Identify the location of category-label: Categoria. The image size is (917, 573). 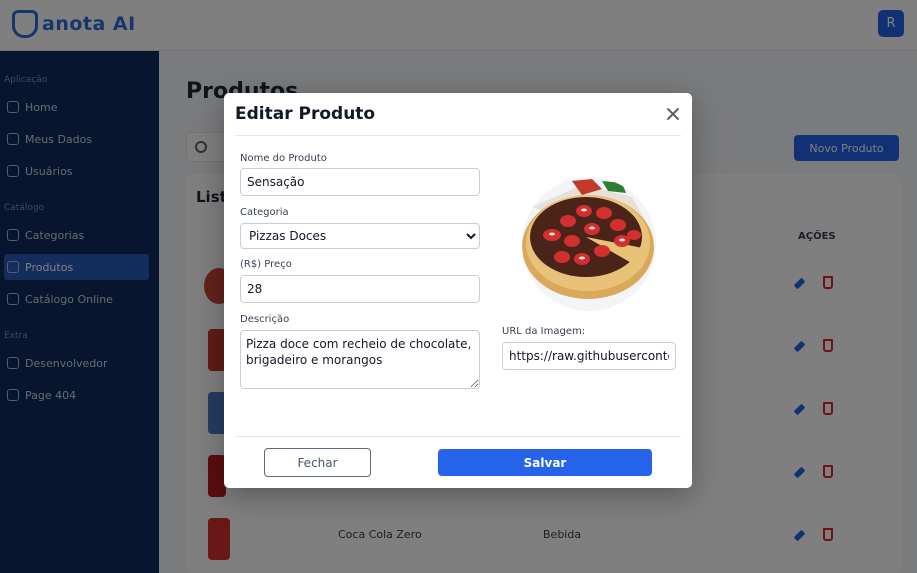
(264, 212).